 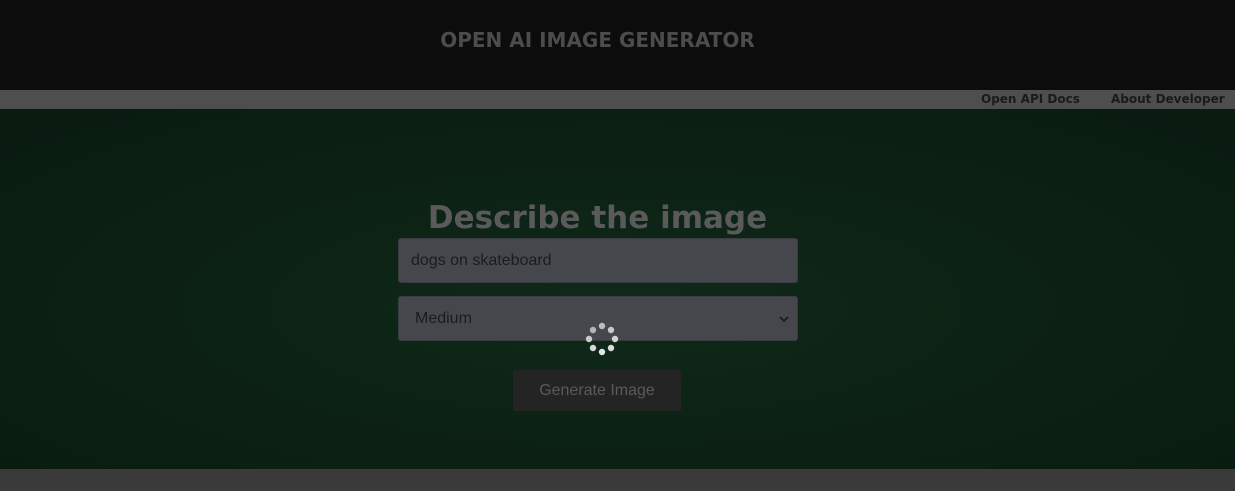 I want to click on nav-link-about-developer: About Developer, so click(x=1168, y=99).